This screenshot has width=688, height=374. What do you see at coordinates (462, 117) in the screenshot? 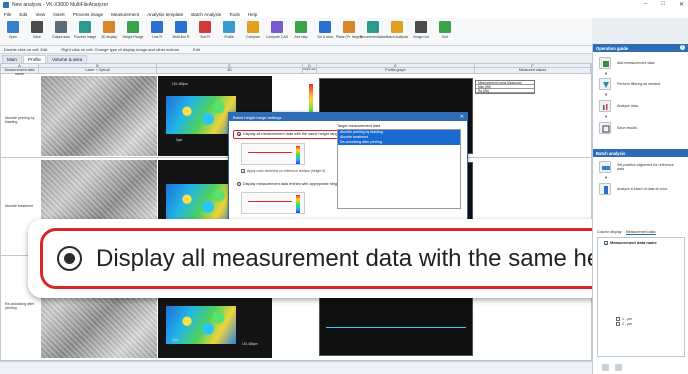
I see `dialog-close-icon: ✕` at bounding box center [462, 117].